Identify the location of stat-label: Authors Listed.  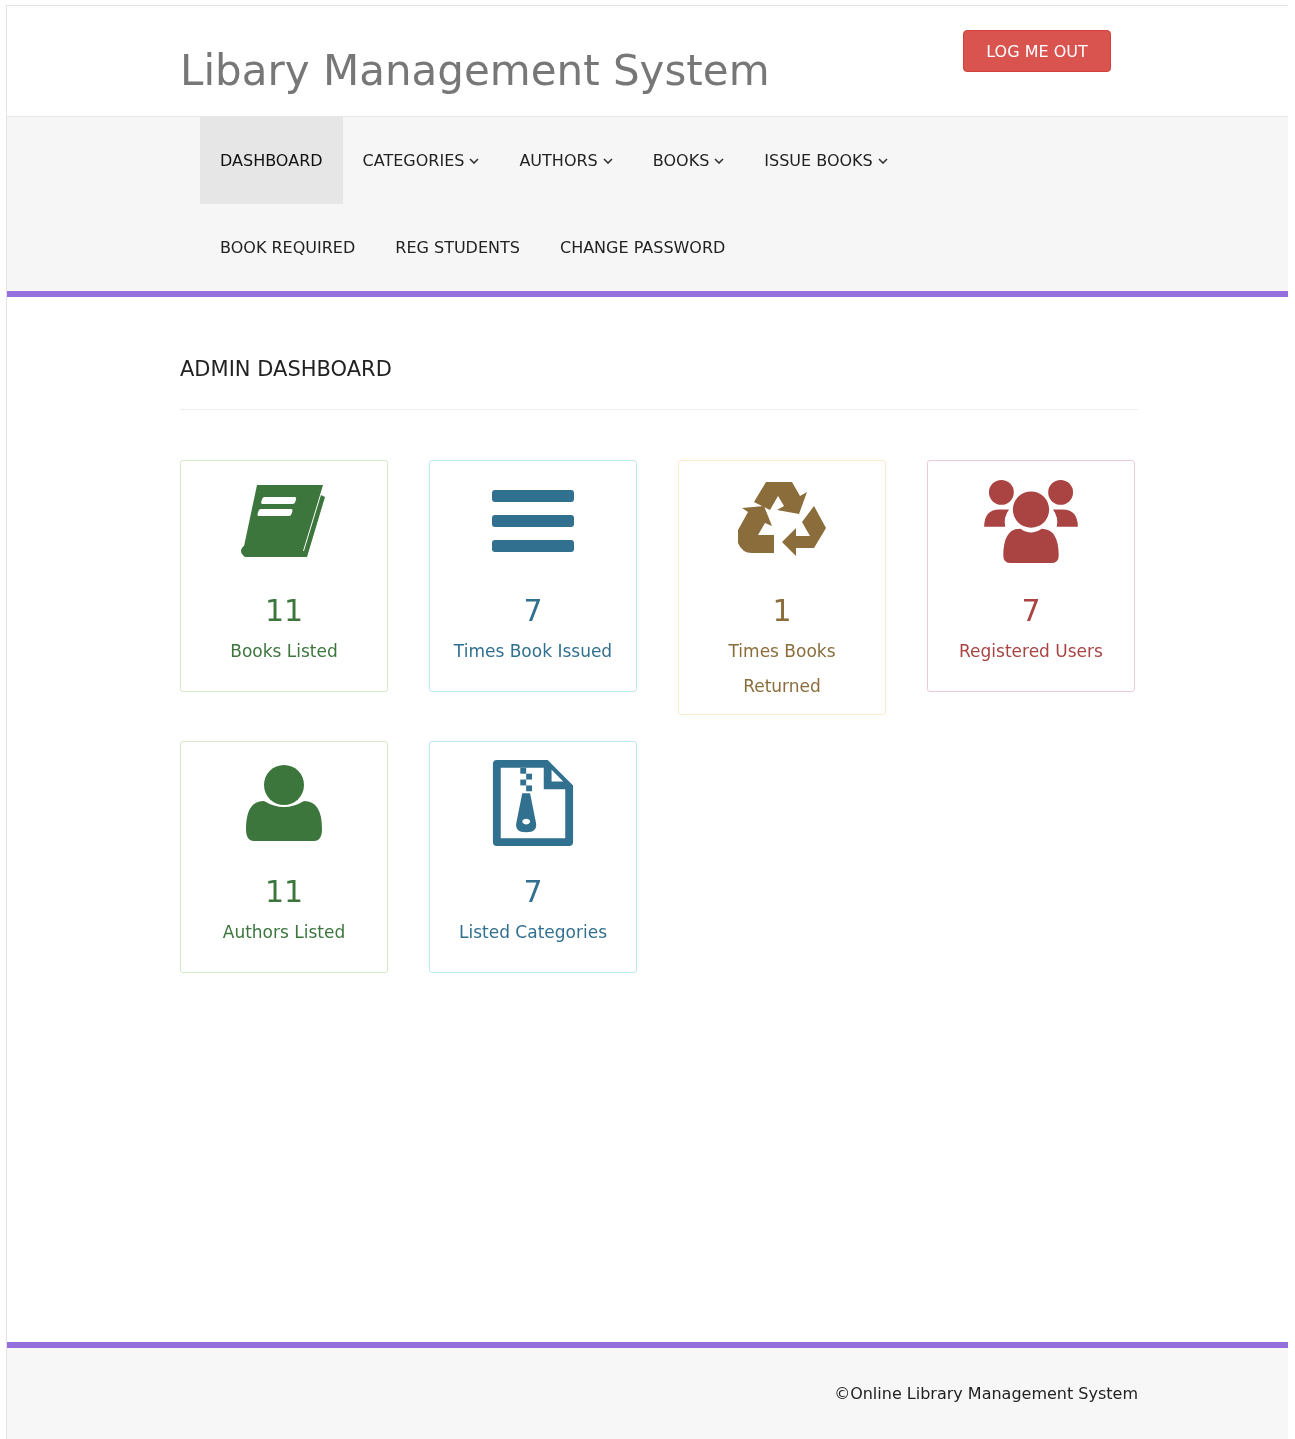
(284, 932).